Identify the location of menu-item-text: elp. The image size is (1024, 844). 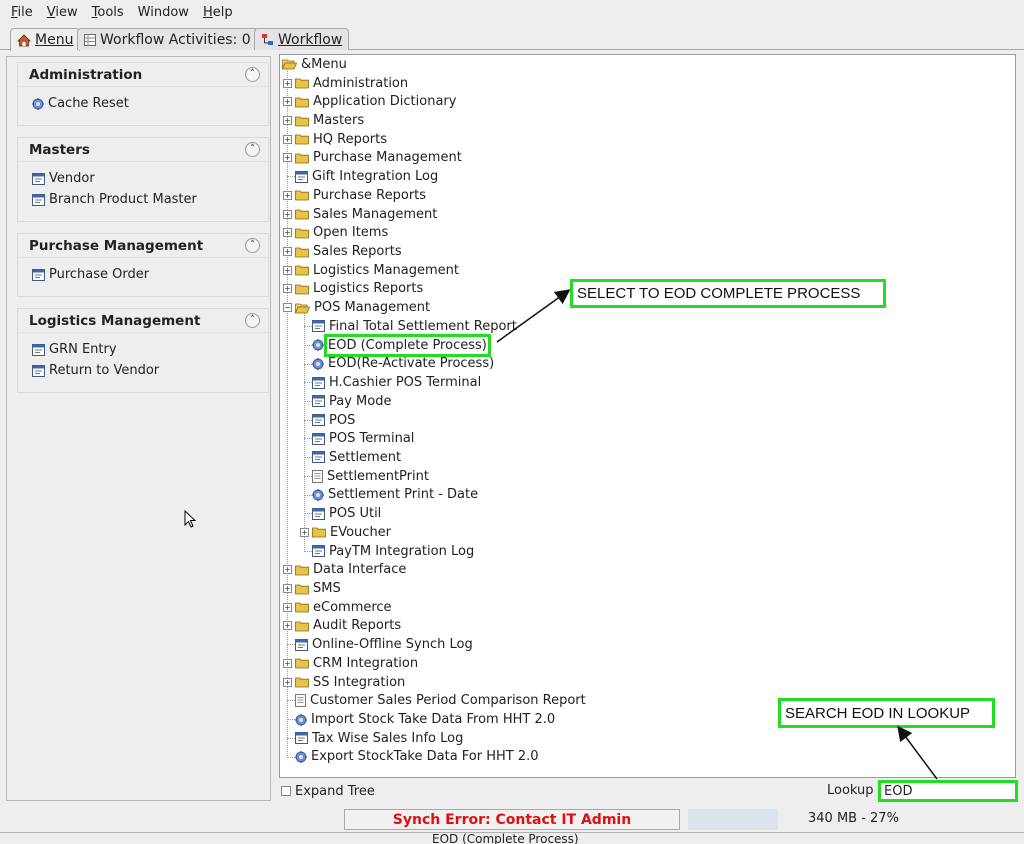
(222, 12).